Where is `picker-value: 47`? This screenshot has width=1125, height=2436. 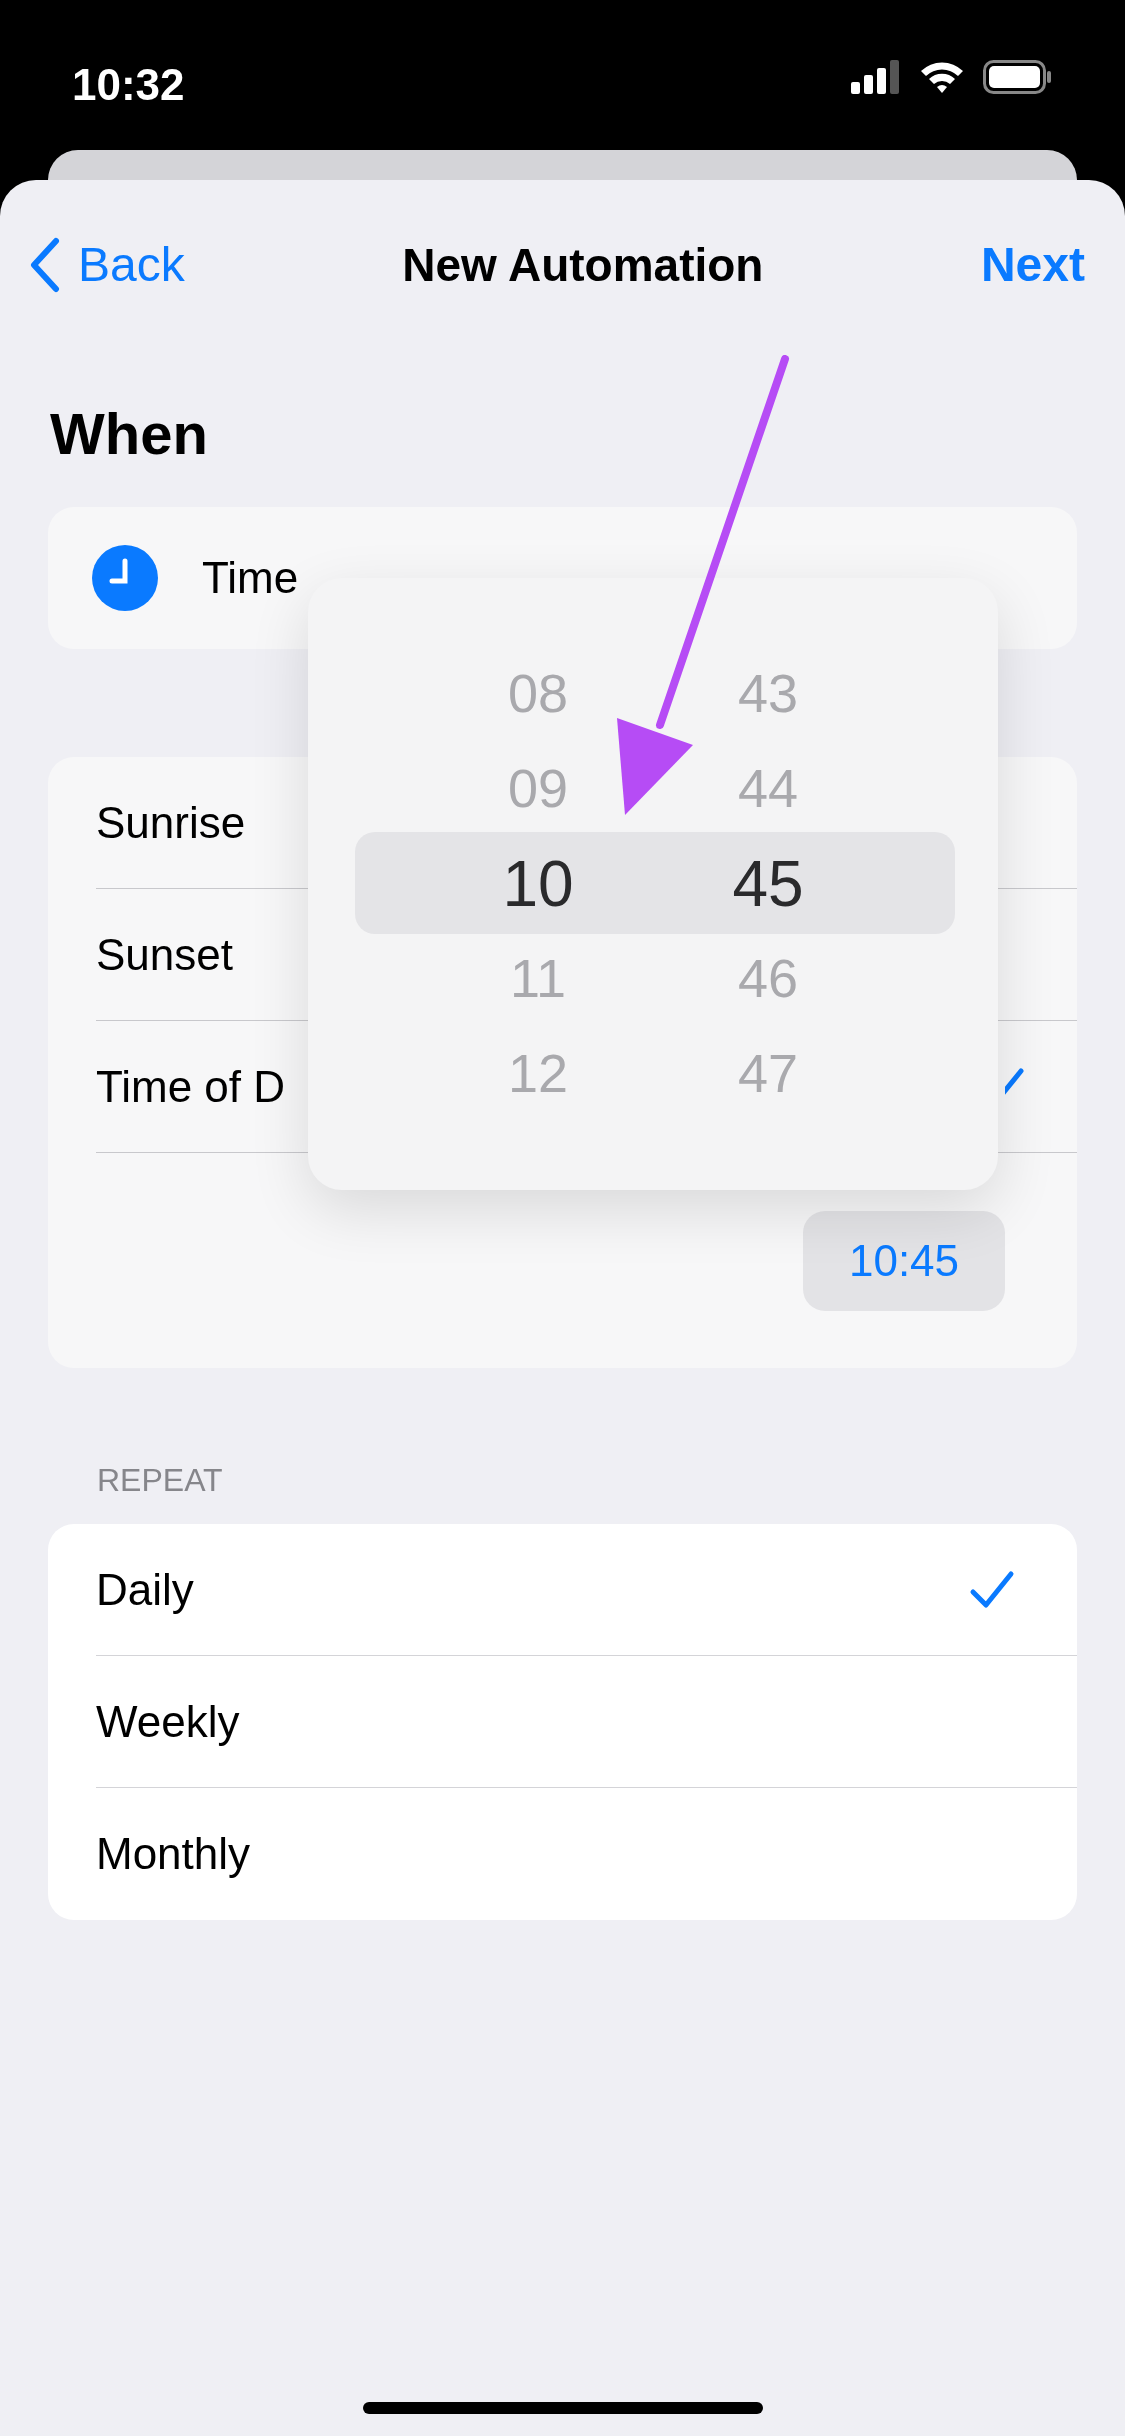 picker-value: 47 is located at coordinates (768, 1073).